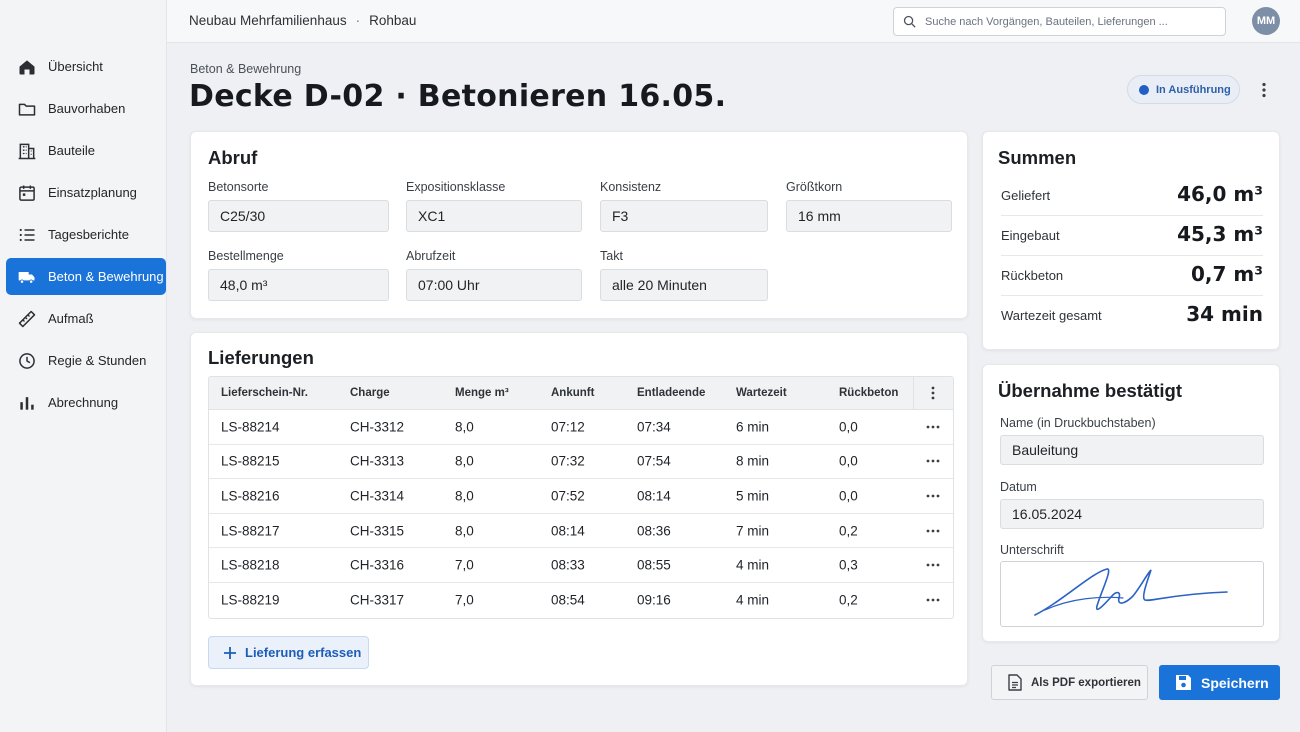 The image size is (1300, 732). Describe the element at coordinates (494, 216) in the screenshot. I see `expositionsklasse-field: XC1` at that location.